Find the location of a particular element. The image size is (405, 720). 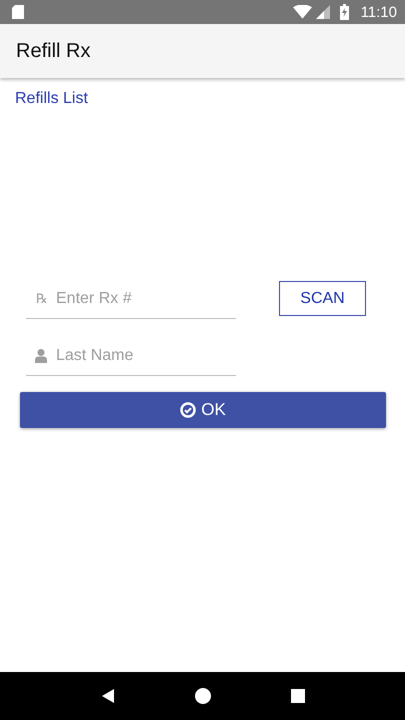

signal-icon is located at coordinates (323, 12).